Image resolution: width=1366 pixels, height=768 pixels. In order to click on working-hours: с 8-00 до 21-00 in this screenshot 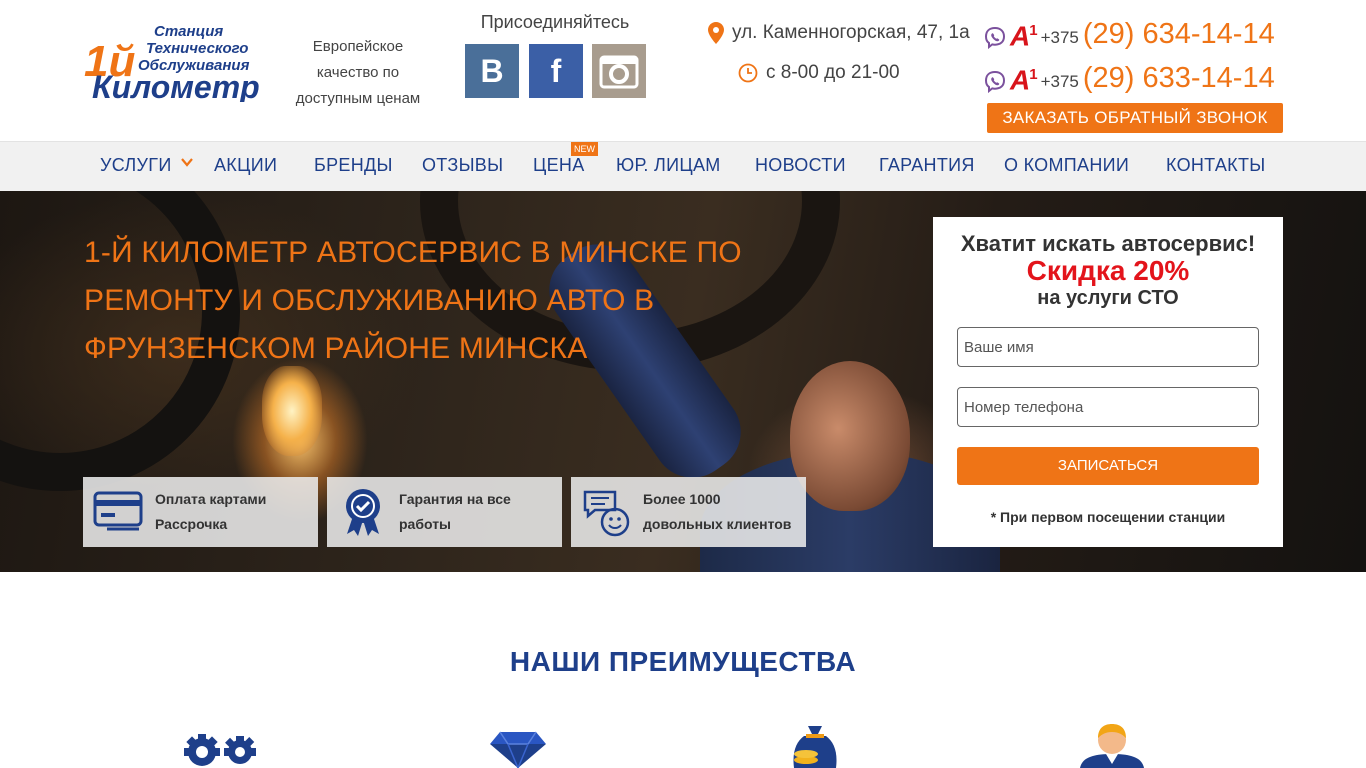, I will do `click(819, 73)`.